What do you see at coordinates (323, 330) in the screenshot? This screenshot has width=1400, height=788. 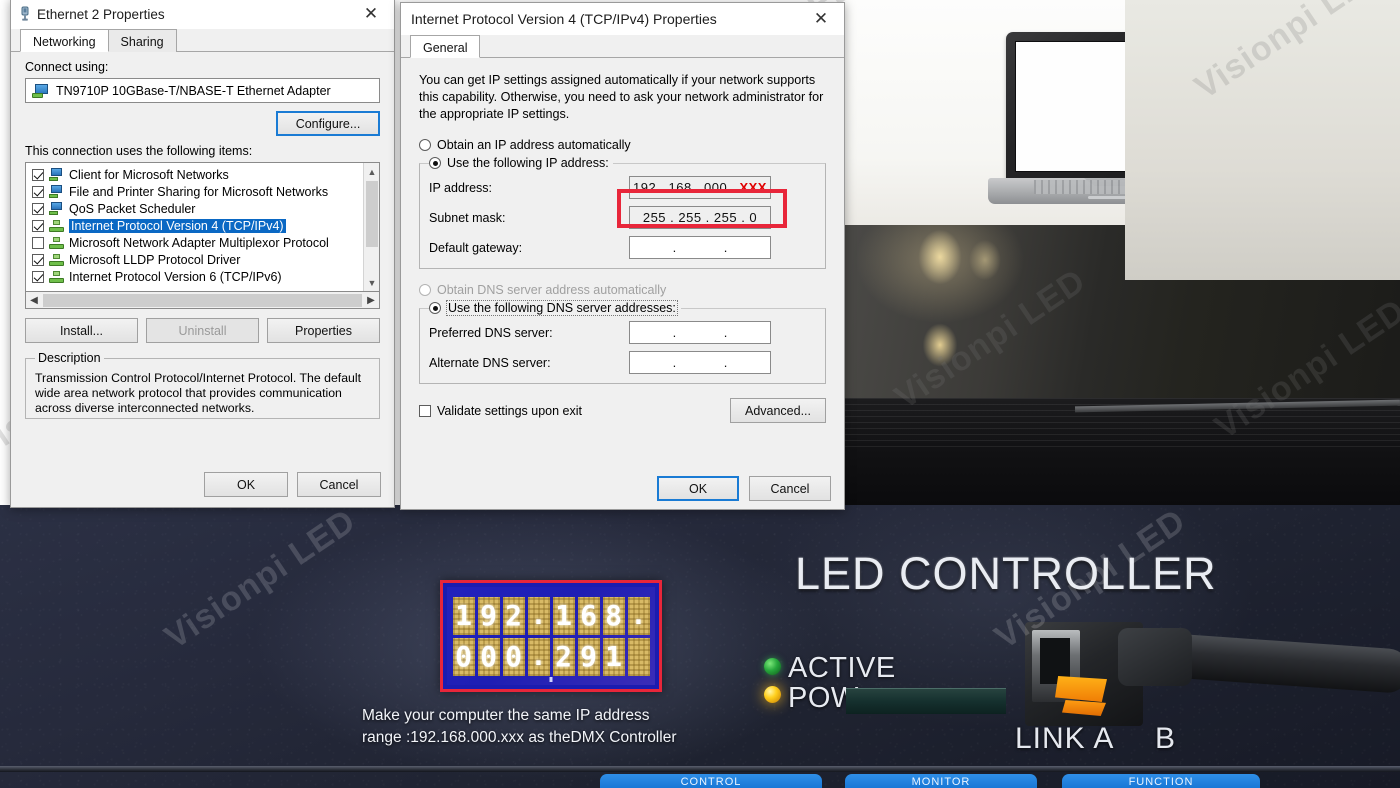 I see `properties-button: Properties` at bounding box center [323, 330].